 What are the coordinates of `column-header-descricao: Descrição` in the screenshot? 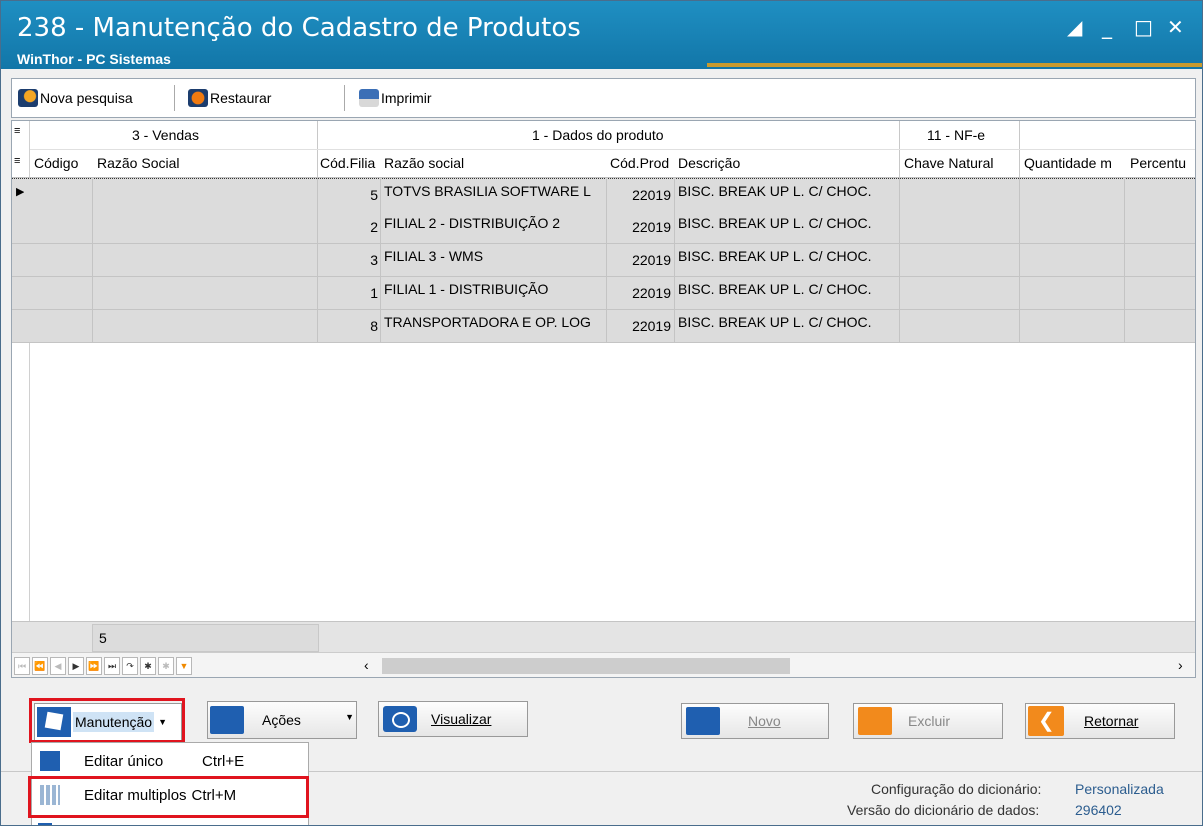 It's located at (787, 163).